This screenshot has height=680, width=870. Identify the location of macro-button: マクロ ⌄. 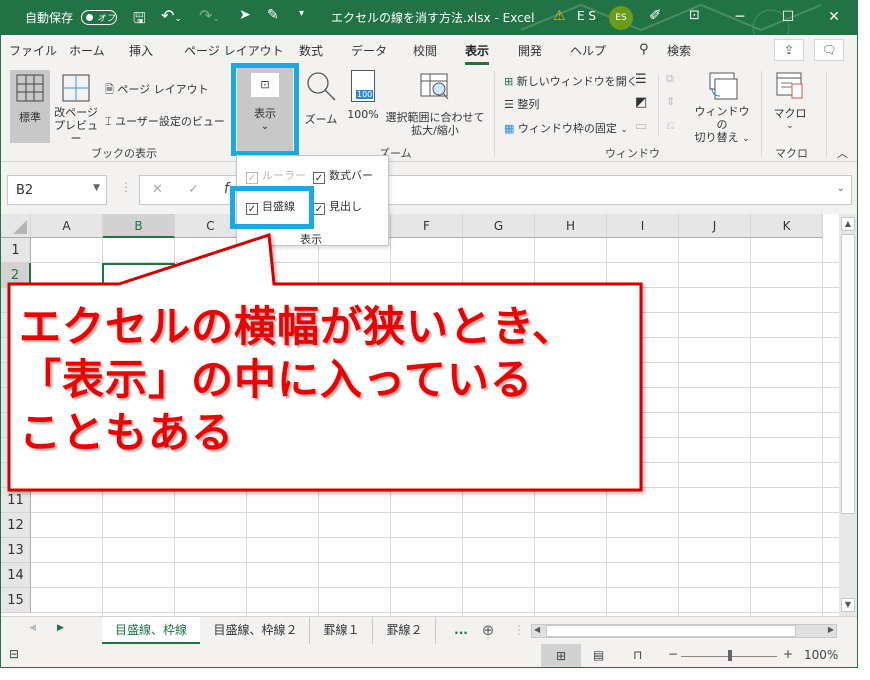
(790, 106).